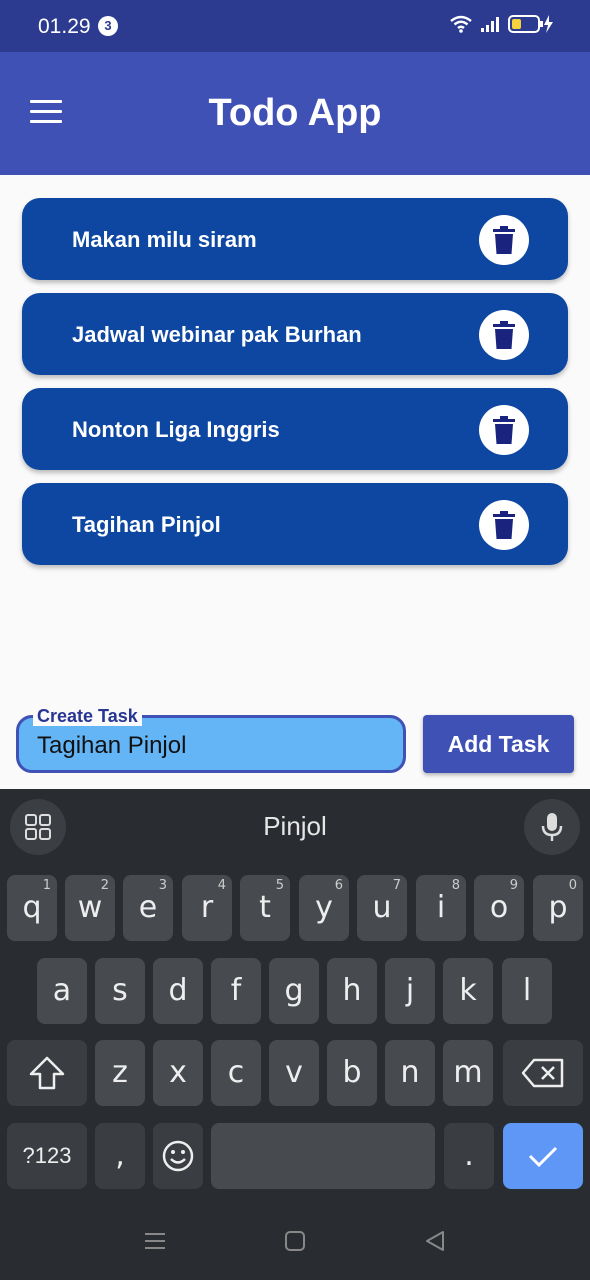  I want to click on system-nav-bar, so click(295, 1245).